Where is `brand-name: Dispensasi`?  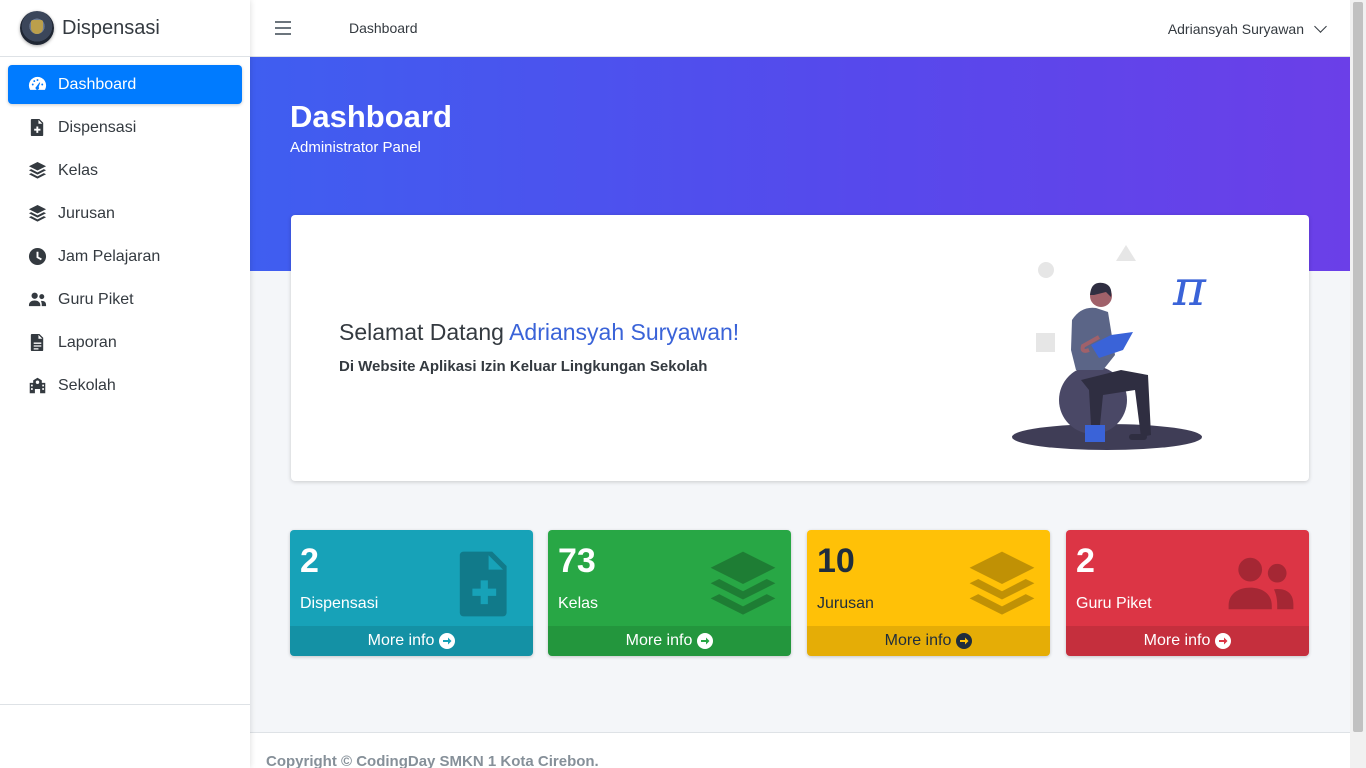
brand-name: Dispensasi is located at coordinates (111, 27).